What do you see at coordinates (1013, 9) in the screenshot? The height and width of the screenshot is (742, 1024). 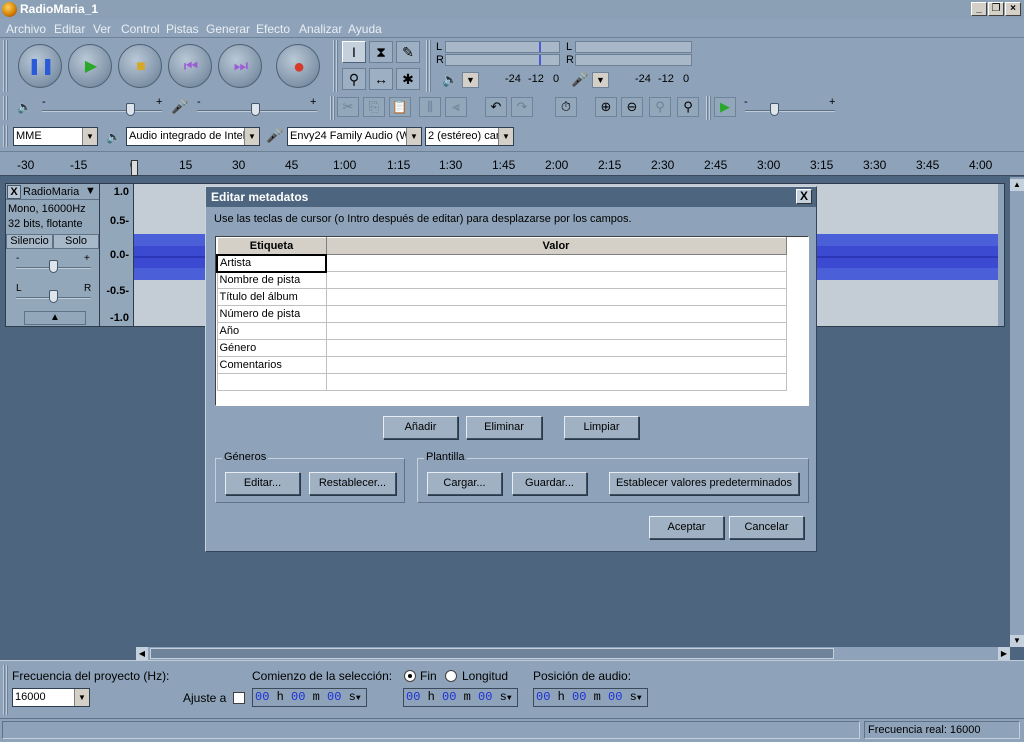 I see `close-window-button: ×` at bounding box center [1013, 9].